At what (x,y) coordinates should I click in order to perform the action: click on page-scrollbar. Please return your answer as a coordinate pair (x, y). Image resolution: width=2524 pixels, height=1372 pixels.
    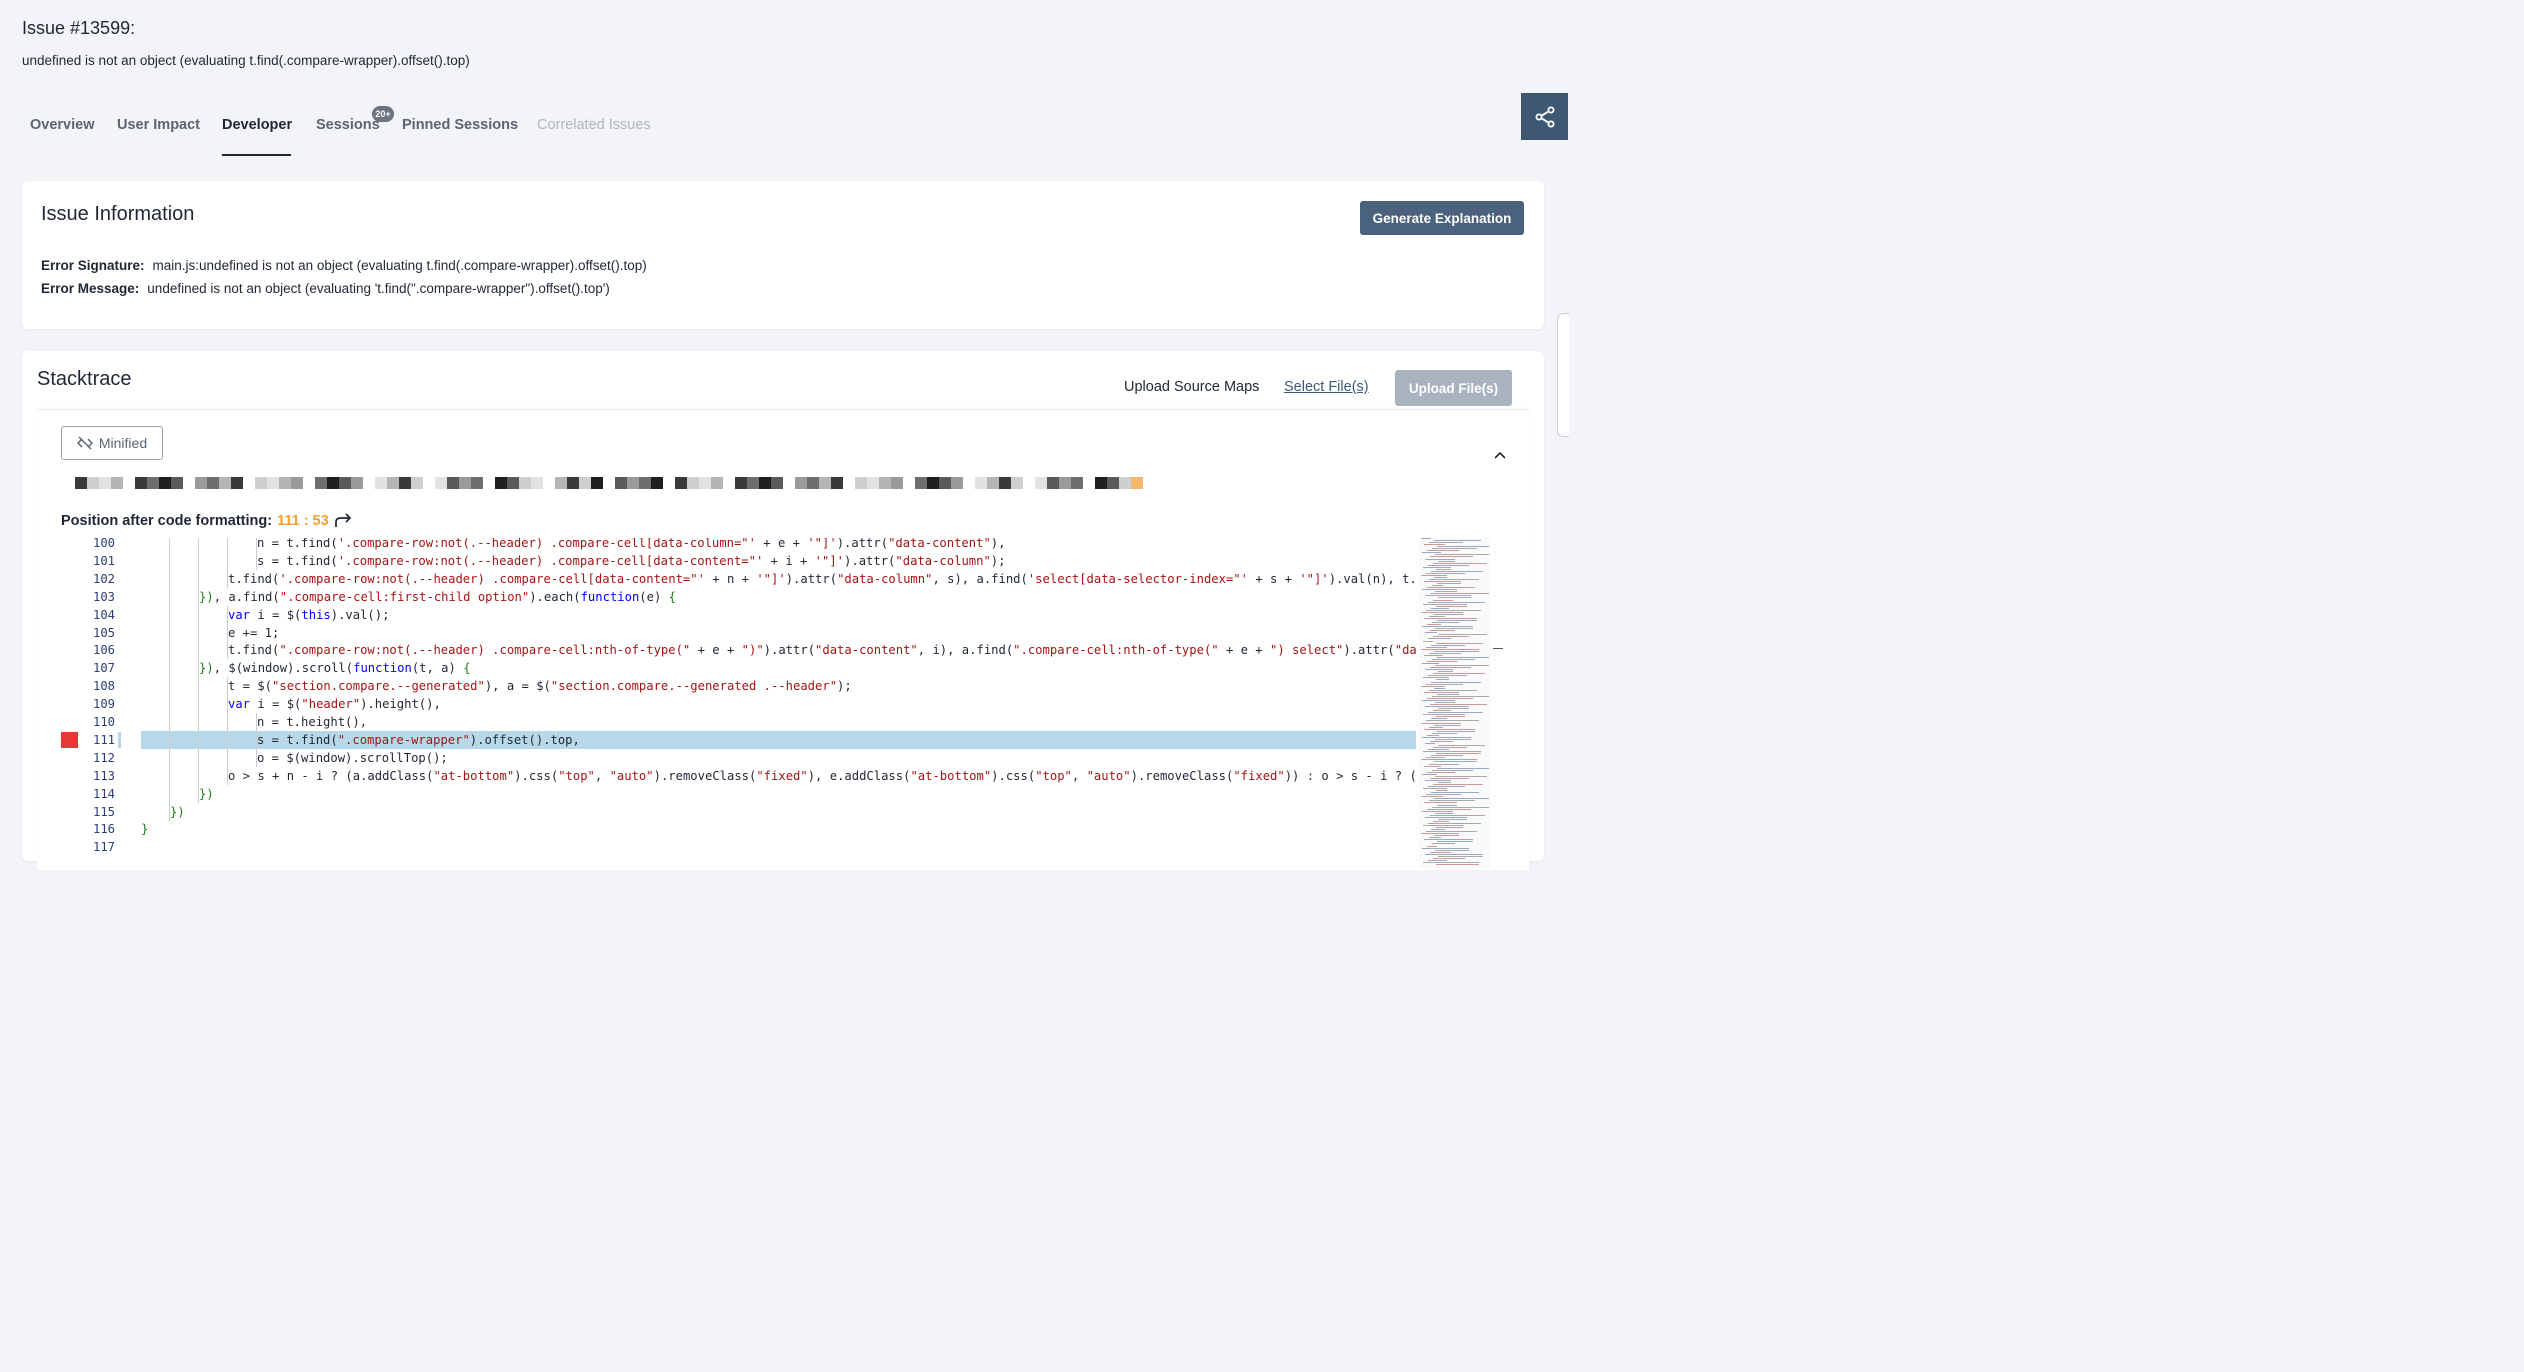
    Looking at the image, I should click on (1563, 375).